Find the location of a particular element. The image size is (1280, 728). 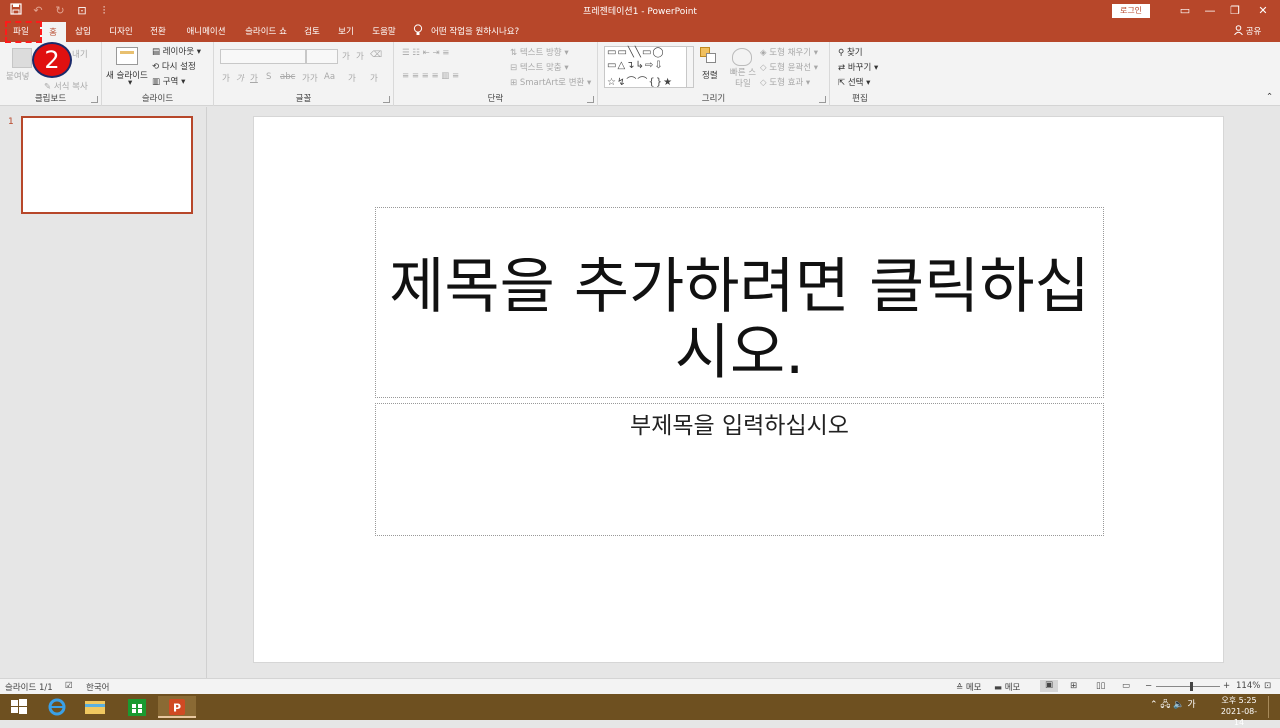

new-slide-button: 새 슬라이드 is located at coordinates (127, 75).